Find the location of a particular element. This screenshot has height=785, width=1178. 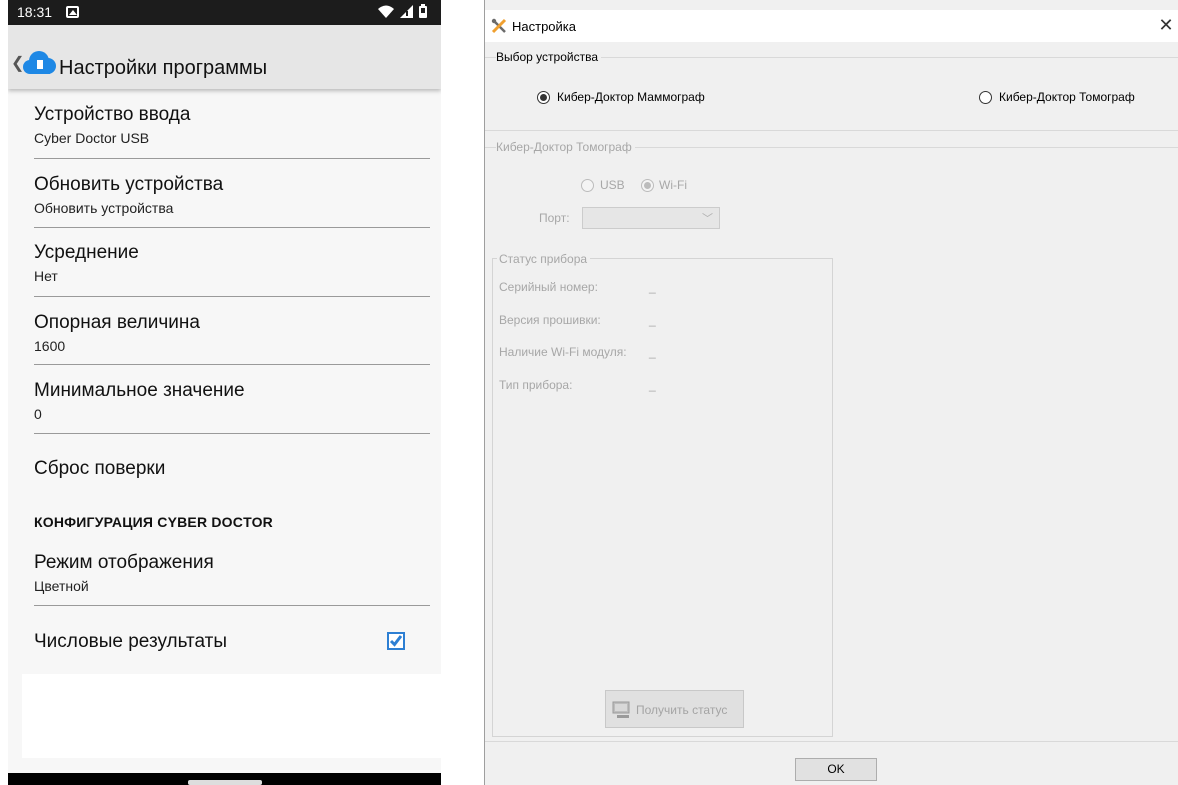

radio-label-mammograph: Кибер-Доктор Маммограф is located at coordinates (631, 97).